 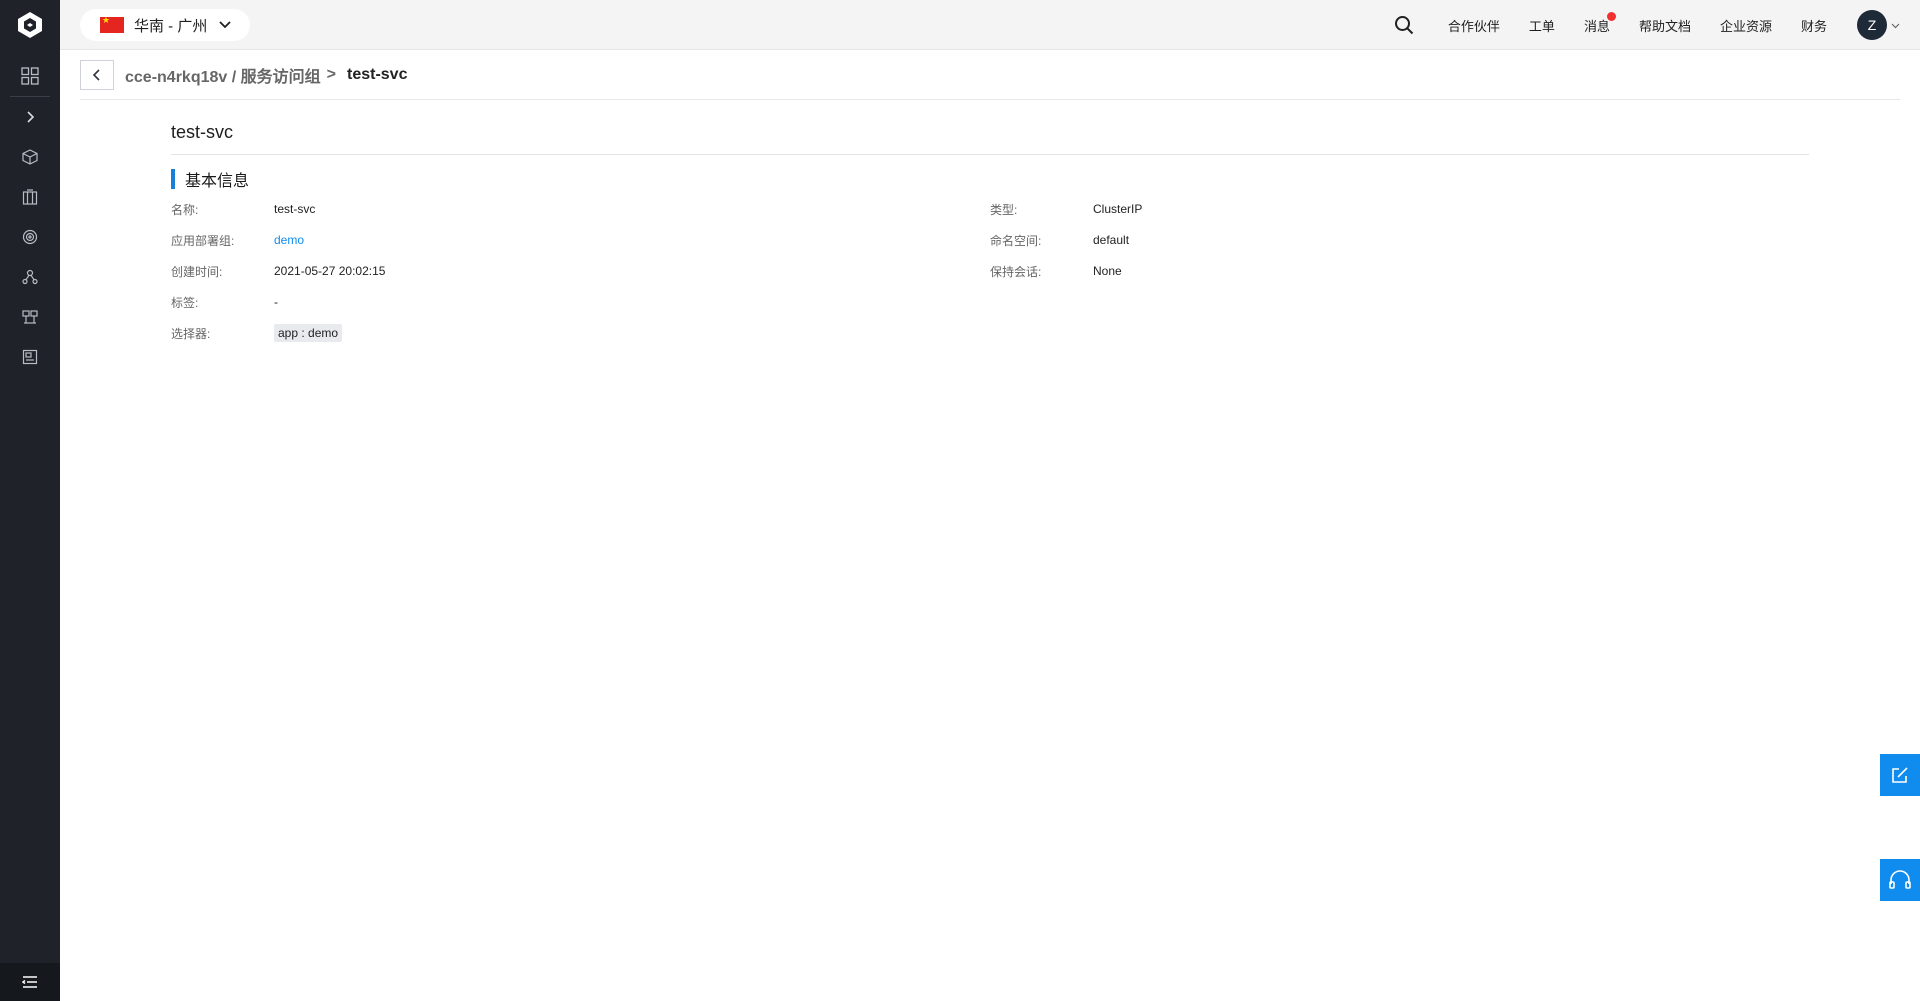 I want to click on info-row-namespace: 命名空间: default, so click(x=1059, y=240).